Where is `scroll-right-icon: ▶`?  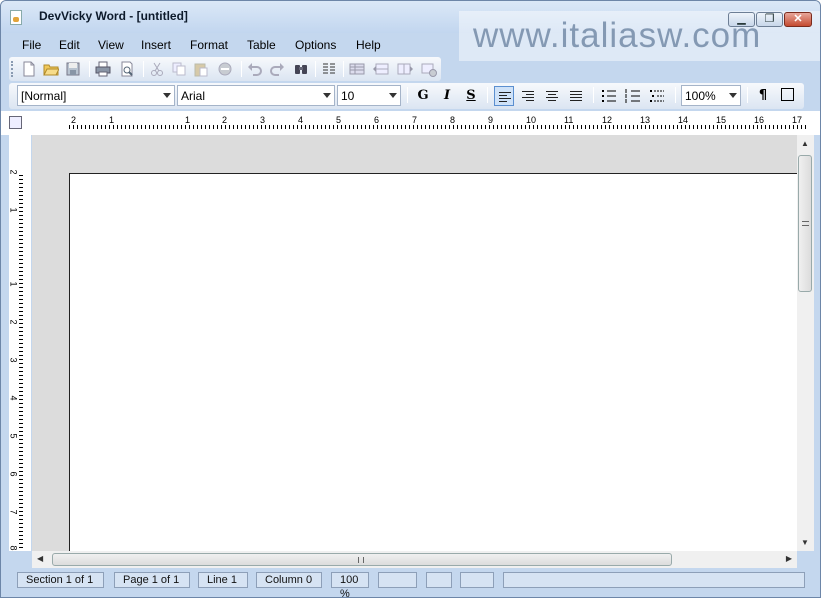
scroll-right-icon: ▶ is located at coordinates (789, 558).